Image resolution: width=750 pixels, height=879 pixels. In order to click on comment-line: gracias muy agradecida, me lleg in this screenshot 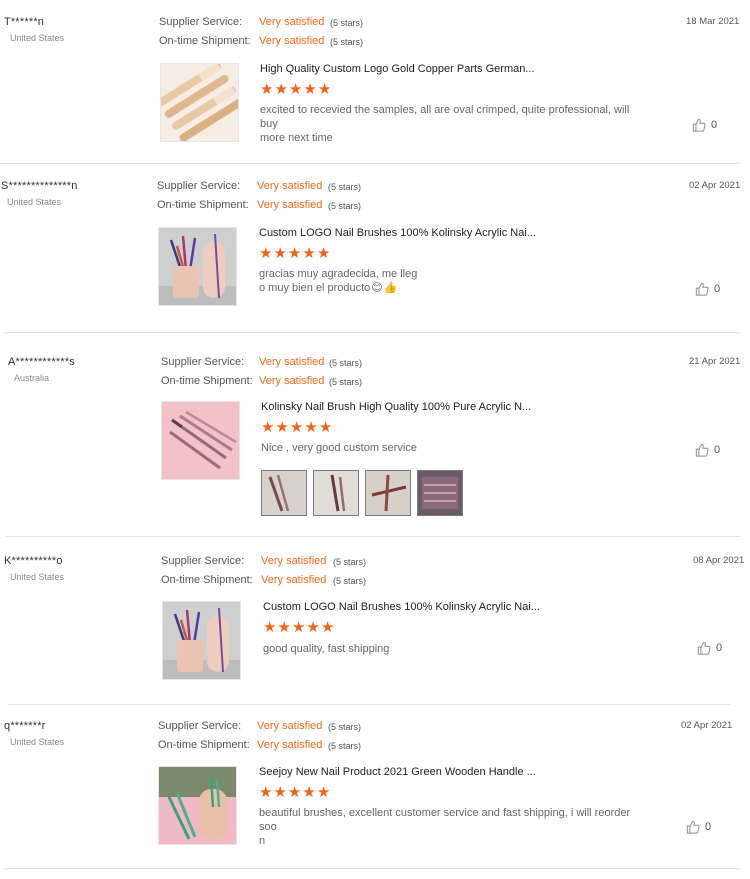, I will do `click(338, 274)`.